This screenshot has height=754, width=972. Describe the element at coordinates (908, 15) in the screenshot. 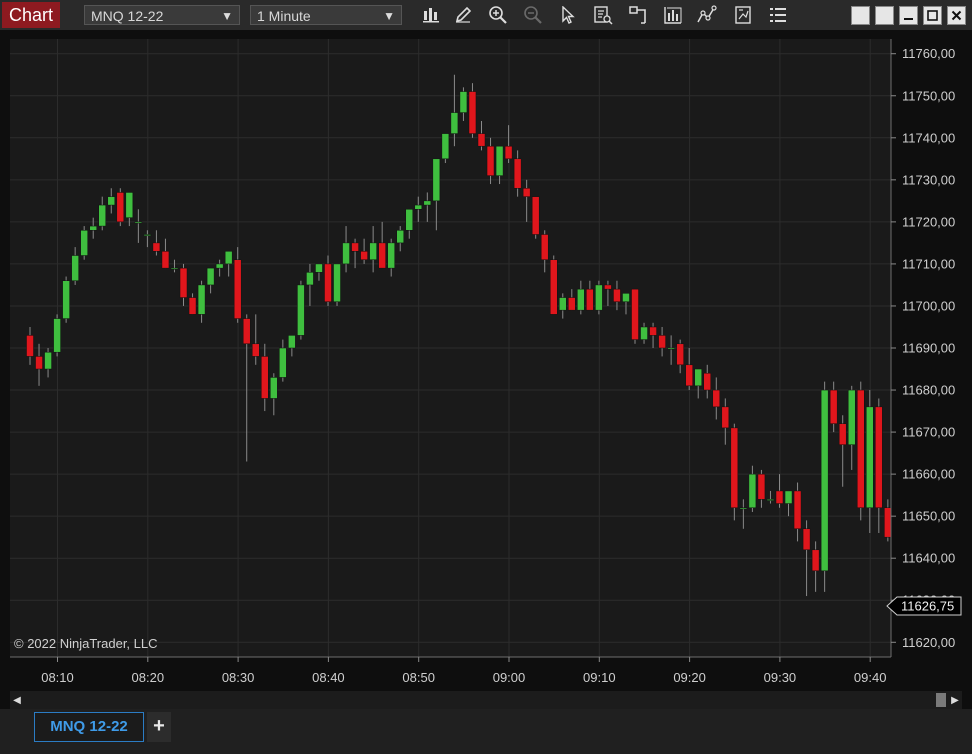

I see `minimize-icon` at that location.